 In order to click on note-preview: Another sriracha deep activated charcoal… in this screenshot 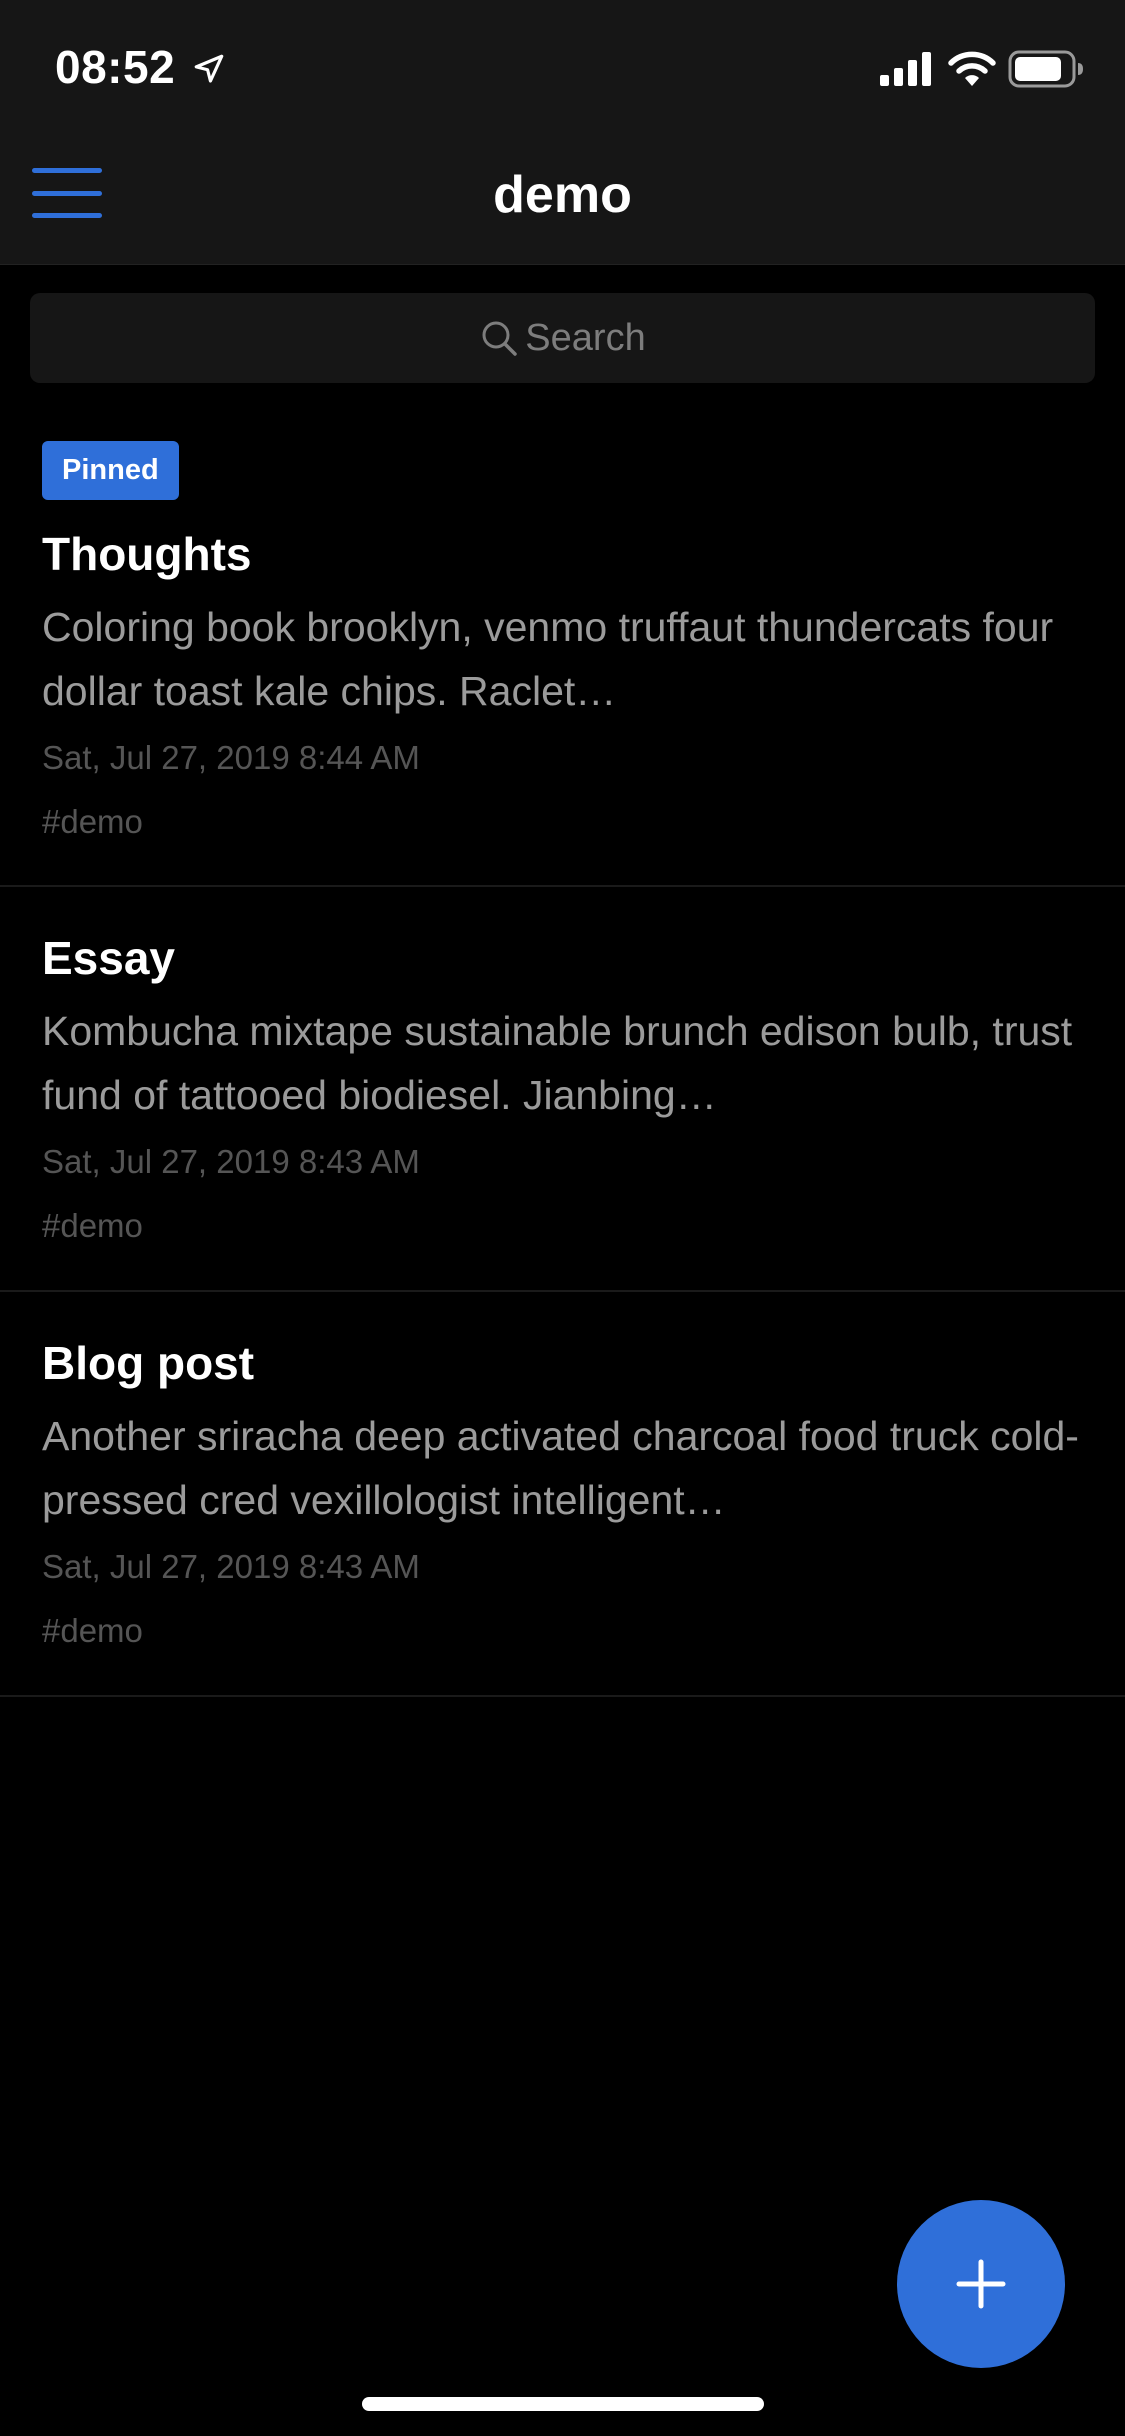, I will do `click(560, 1468)`.